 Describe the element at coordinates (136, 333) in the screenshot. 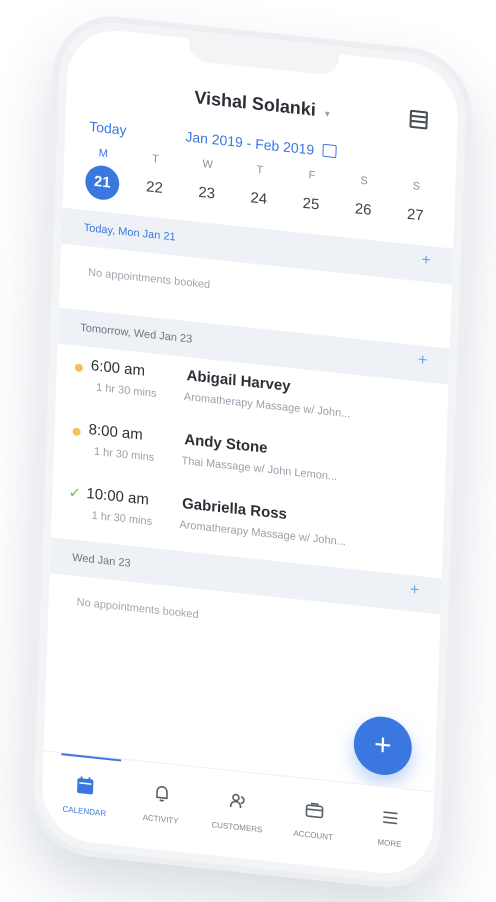

I see `section-title: Tomorrow, Wed Jan 23` at that location.